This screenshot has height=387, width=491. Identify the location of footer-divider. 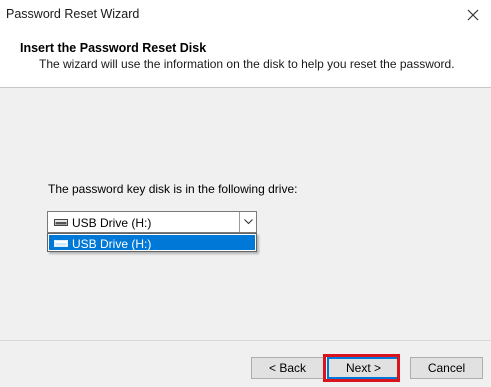
(245, 340).